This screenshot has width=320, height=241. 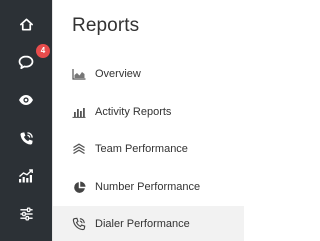 I want to click on rail-item-settings, so click(x=26, y=214).